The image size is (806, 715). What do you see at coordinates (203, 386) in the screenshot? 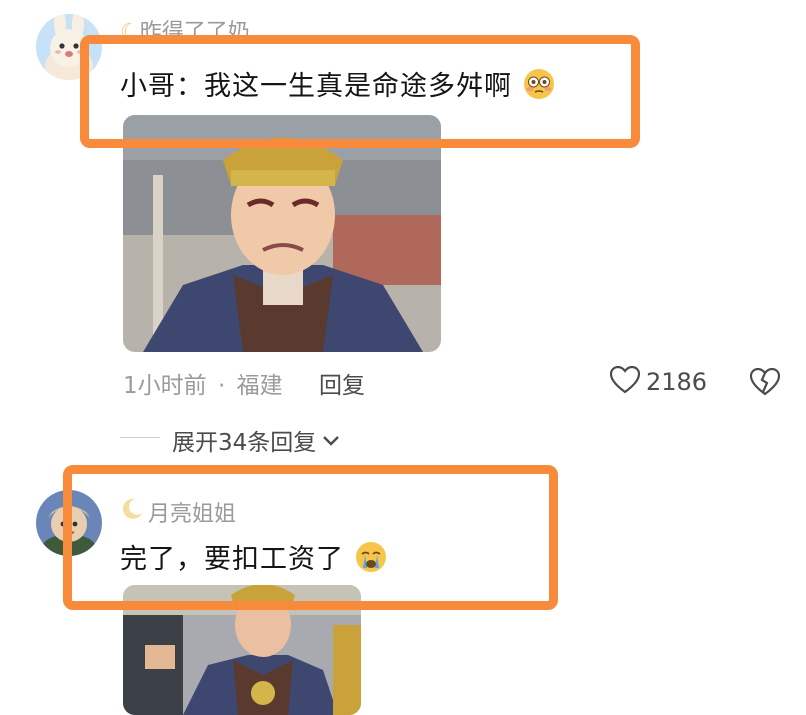
I see `comment-meta: 1小时前 · 福建` at bounding box center [203, 386].